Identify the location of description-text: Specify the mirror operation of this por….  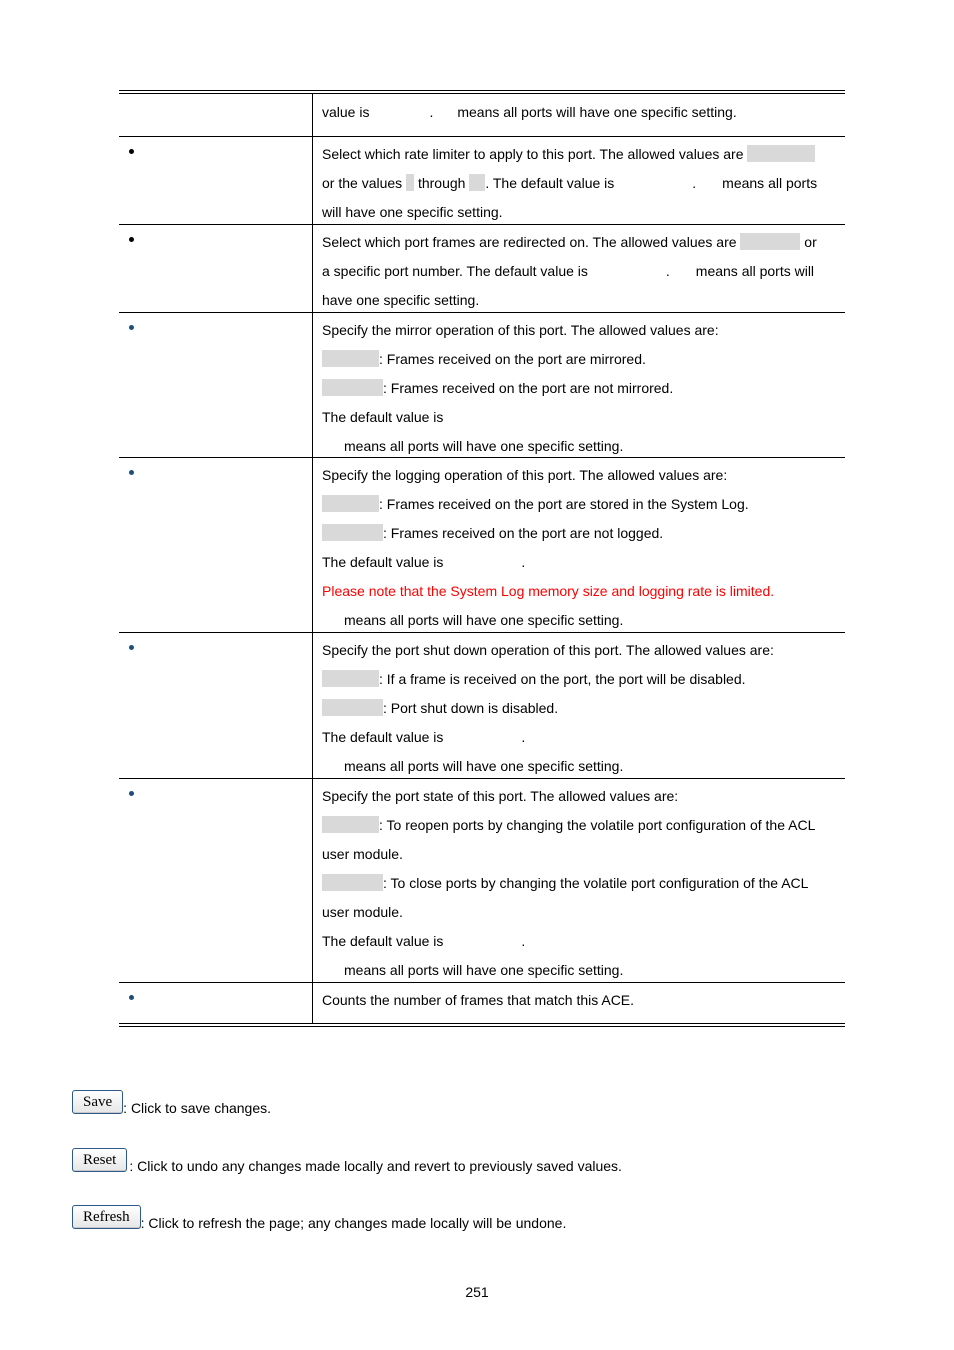
(520, 330).